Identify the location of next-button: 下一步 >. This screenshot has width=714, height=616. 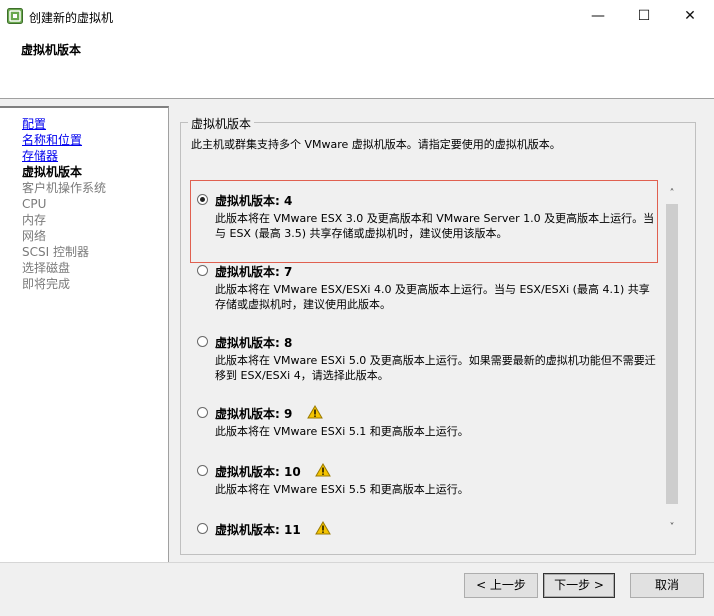
(579, 585).